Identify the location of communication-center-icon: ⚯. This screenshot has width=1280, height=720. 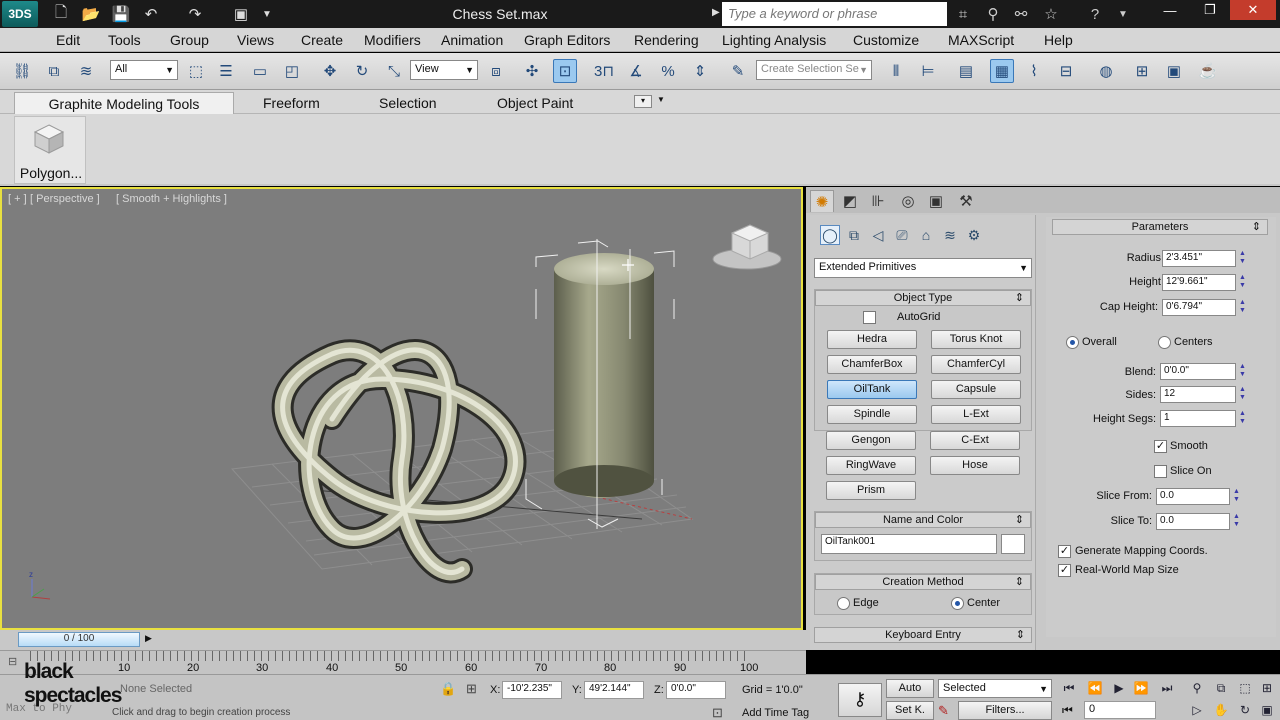
(1021, 14).